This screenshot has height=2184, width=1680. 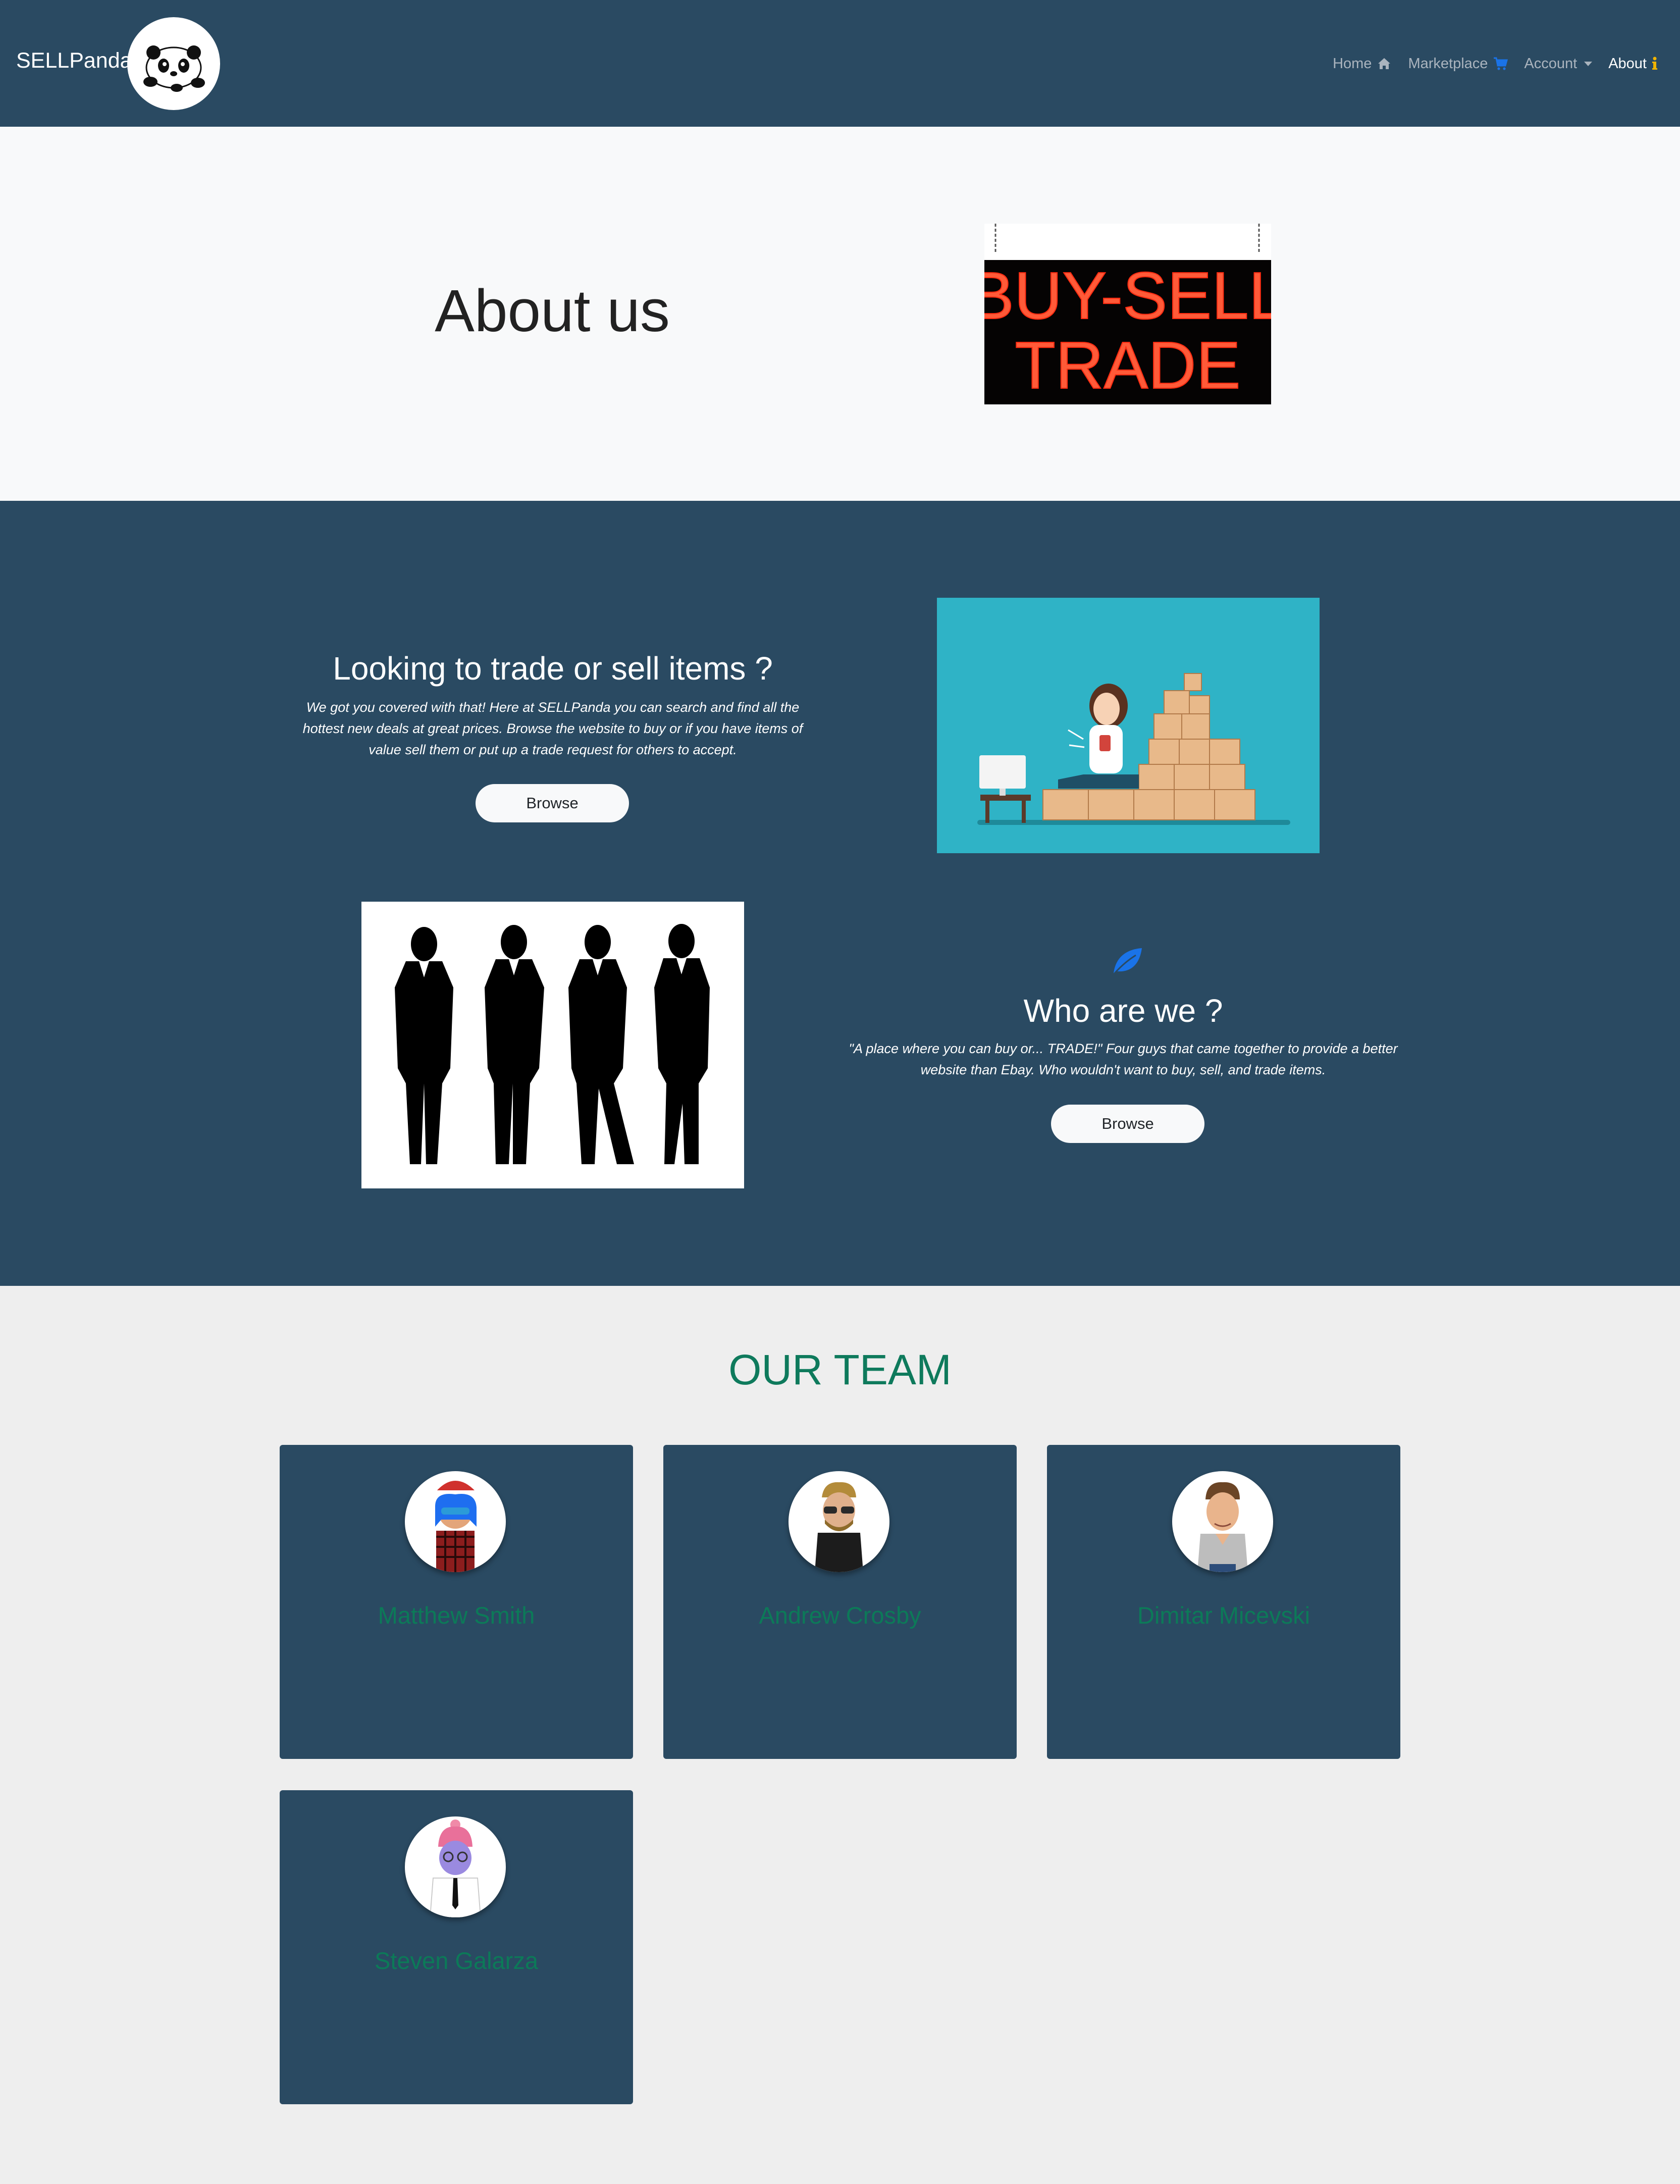 What do you see at coordinates (1654, 63) in the screenshot?
I see `info-icon` at bounding box center [1654, 63].